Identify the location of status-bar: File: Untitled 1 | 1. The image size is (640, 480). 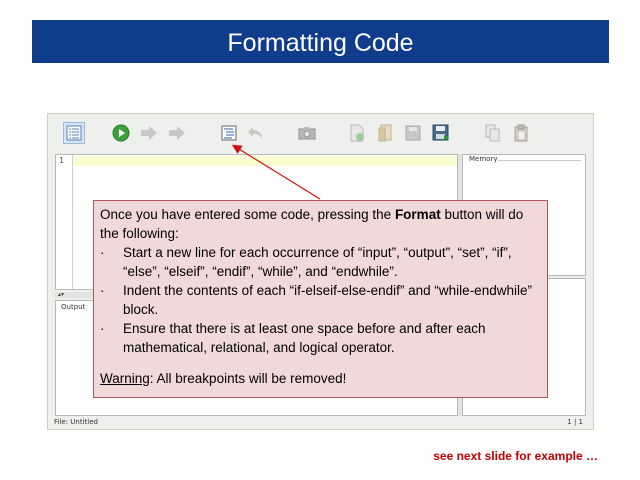
(320, 422).